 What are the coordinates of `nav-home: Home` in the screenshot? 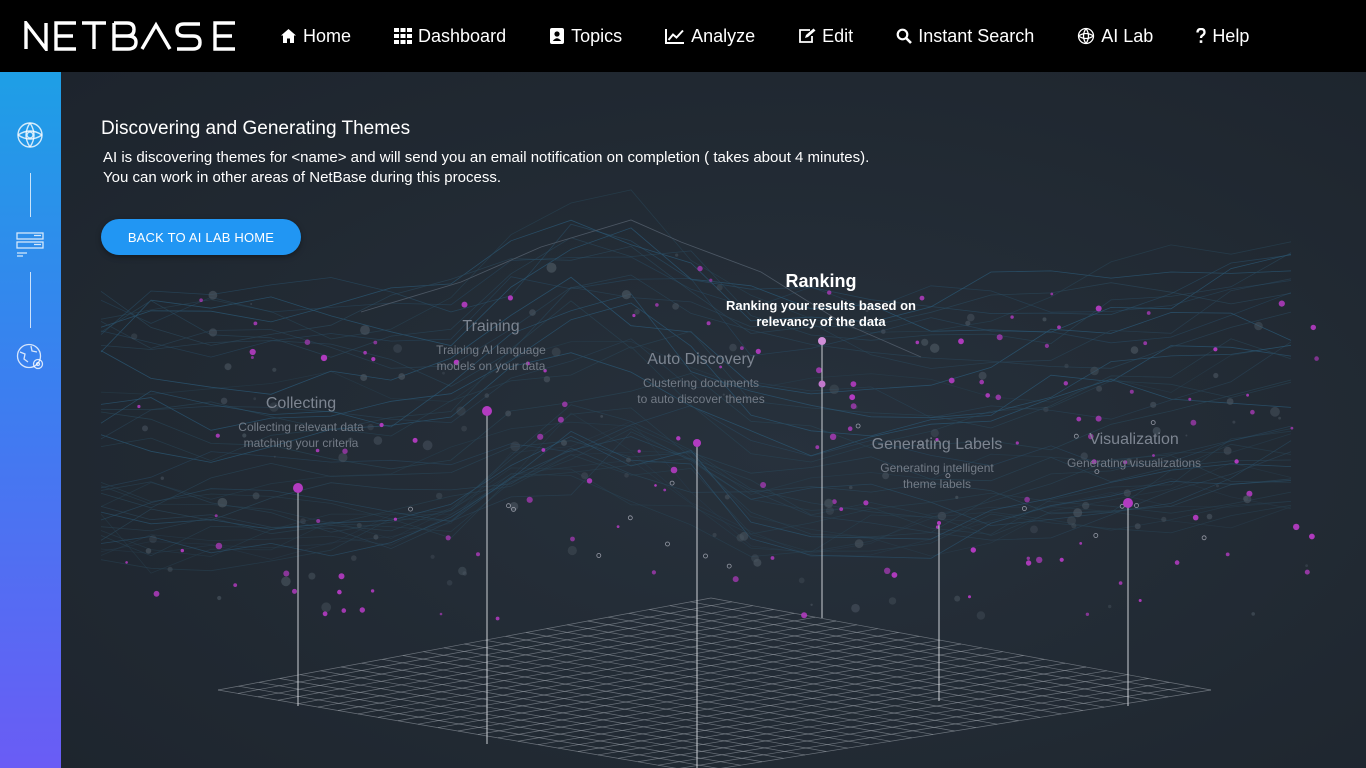 It's located at (315, 36).